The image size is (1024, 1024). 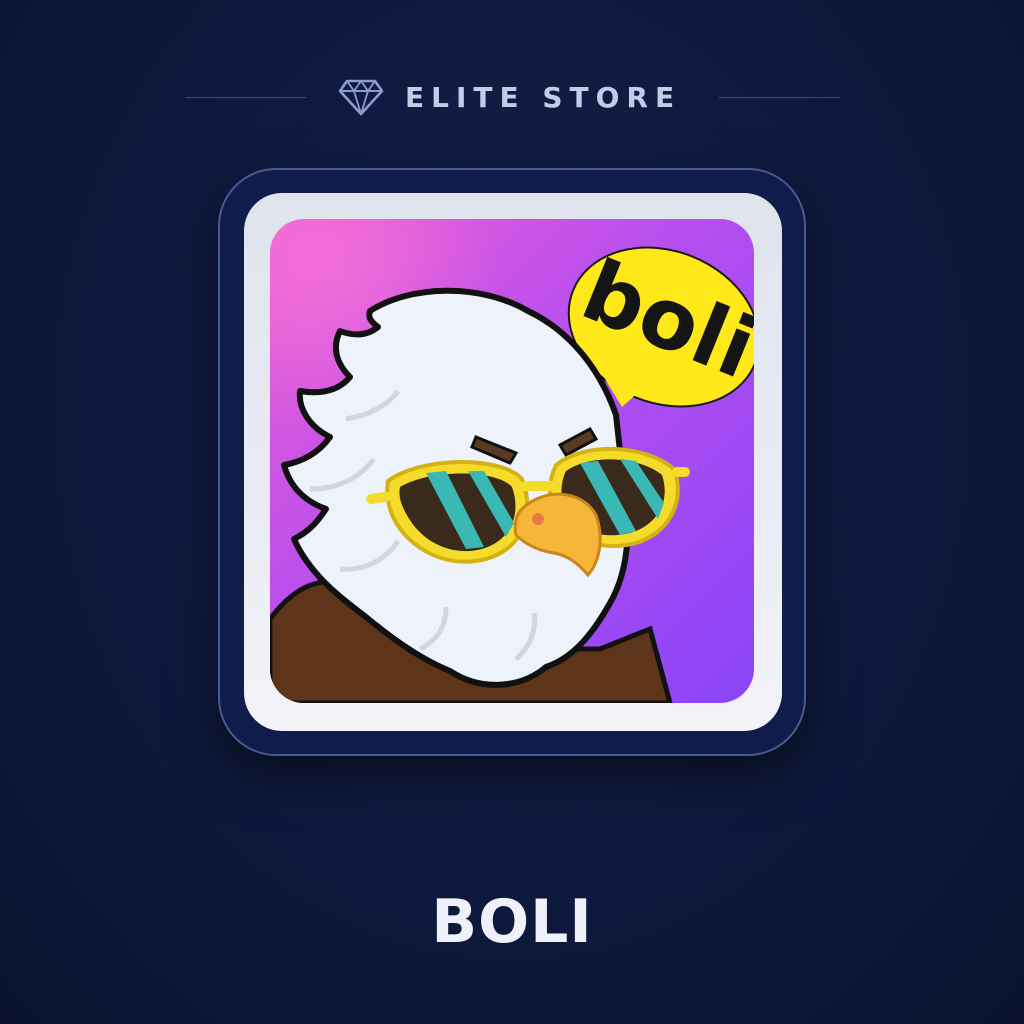 I want to click on store-name: ELITE STORE, so click(x=543, y=97).